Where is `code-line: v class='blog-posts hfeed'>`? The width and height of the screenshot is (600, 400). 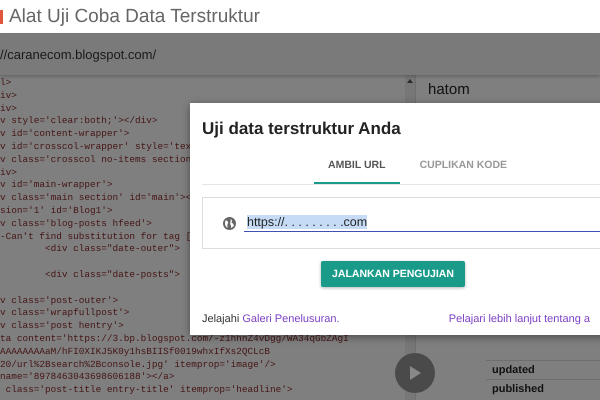
code-line: v class='blog-posts hfeed'> is located at coordinates (76, 224).